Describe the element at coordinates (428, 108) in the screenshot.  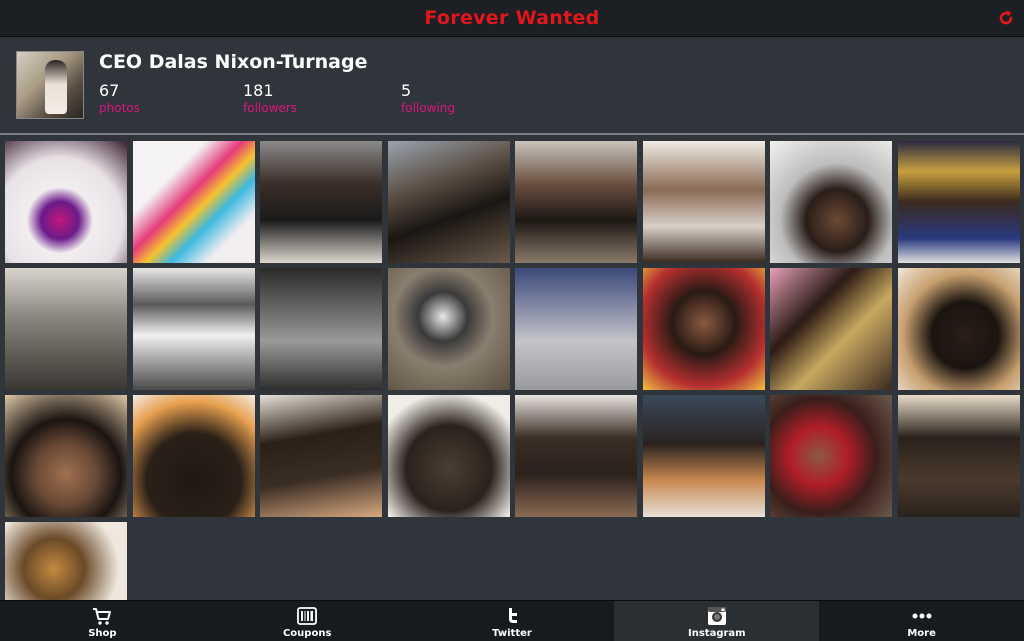
I see `stat-following-label: following` at that location.